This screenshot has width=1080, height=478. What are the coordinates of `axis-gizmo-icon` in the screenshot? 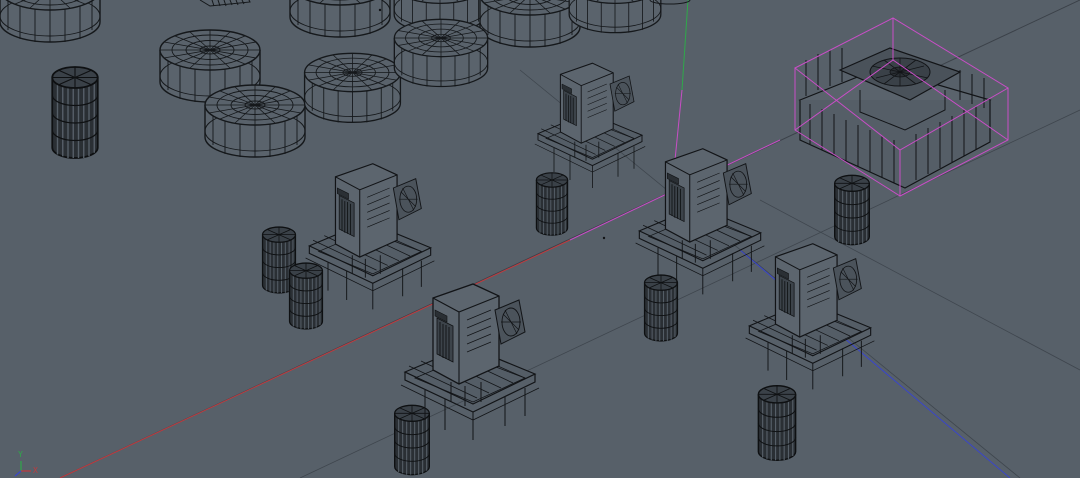 It's located at (22, 469).